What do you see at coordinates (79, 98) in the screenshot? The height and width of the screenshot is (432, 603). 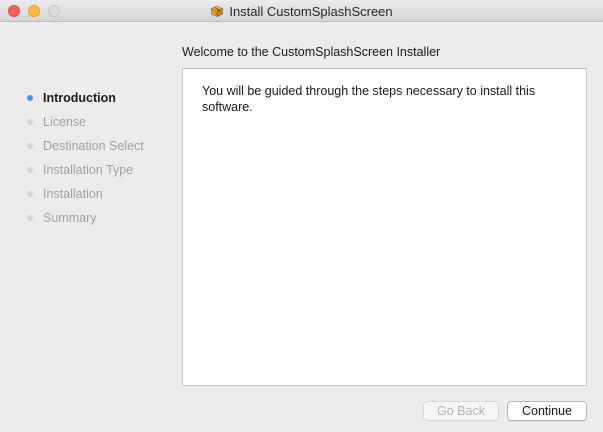 I see `step-label: Introduction` at bounding box center [79, 98].